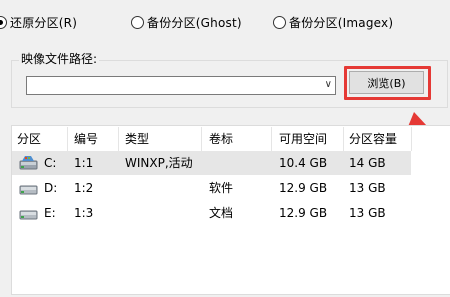  I want to click on cell-number: 1:3, so click(84, 213).